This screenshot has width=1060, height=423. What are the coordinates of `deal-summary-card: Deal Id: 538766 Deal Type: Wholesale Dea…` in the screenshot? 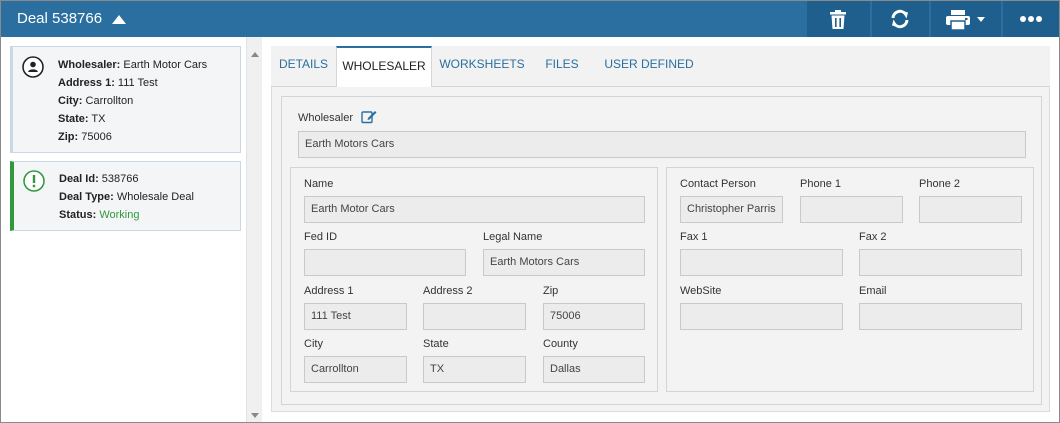 It's located at (125, 196).